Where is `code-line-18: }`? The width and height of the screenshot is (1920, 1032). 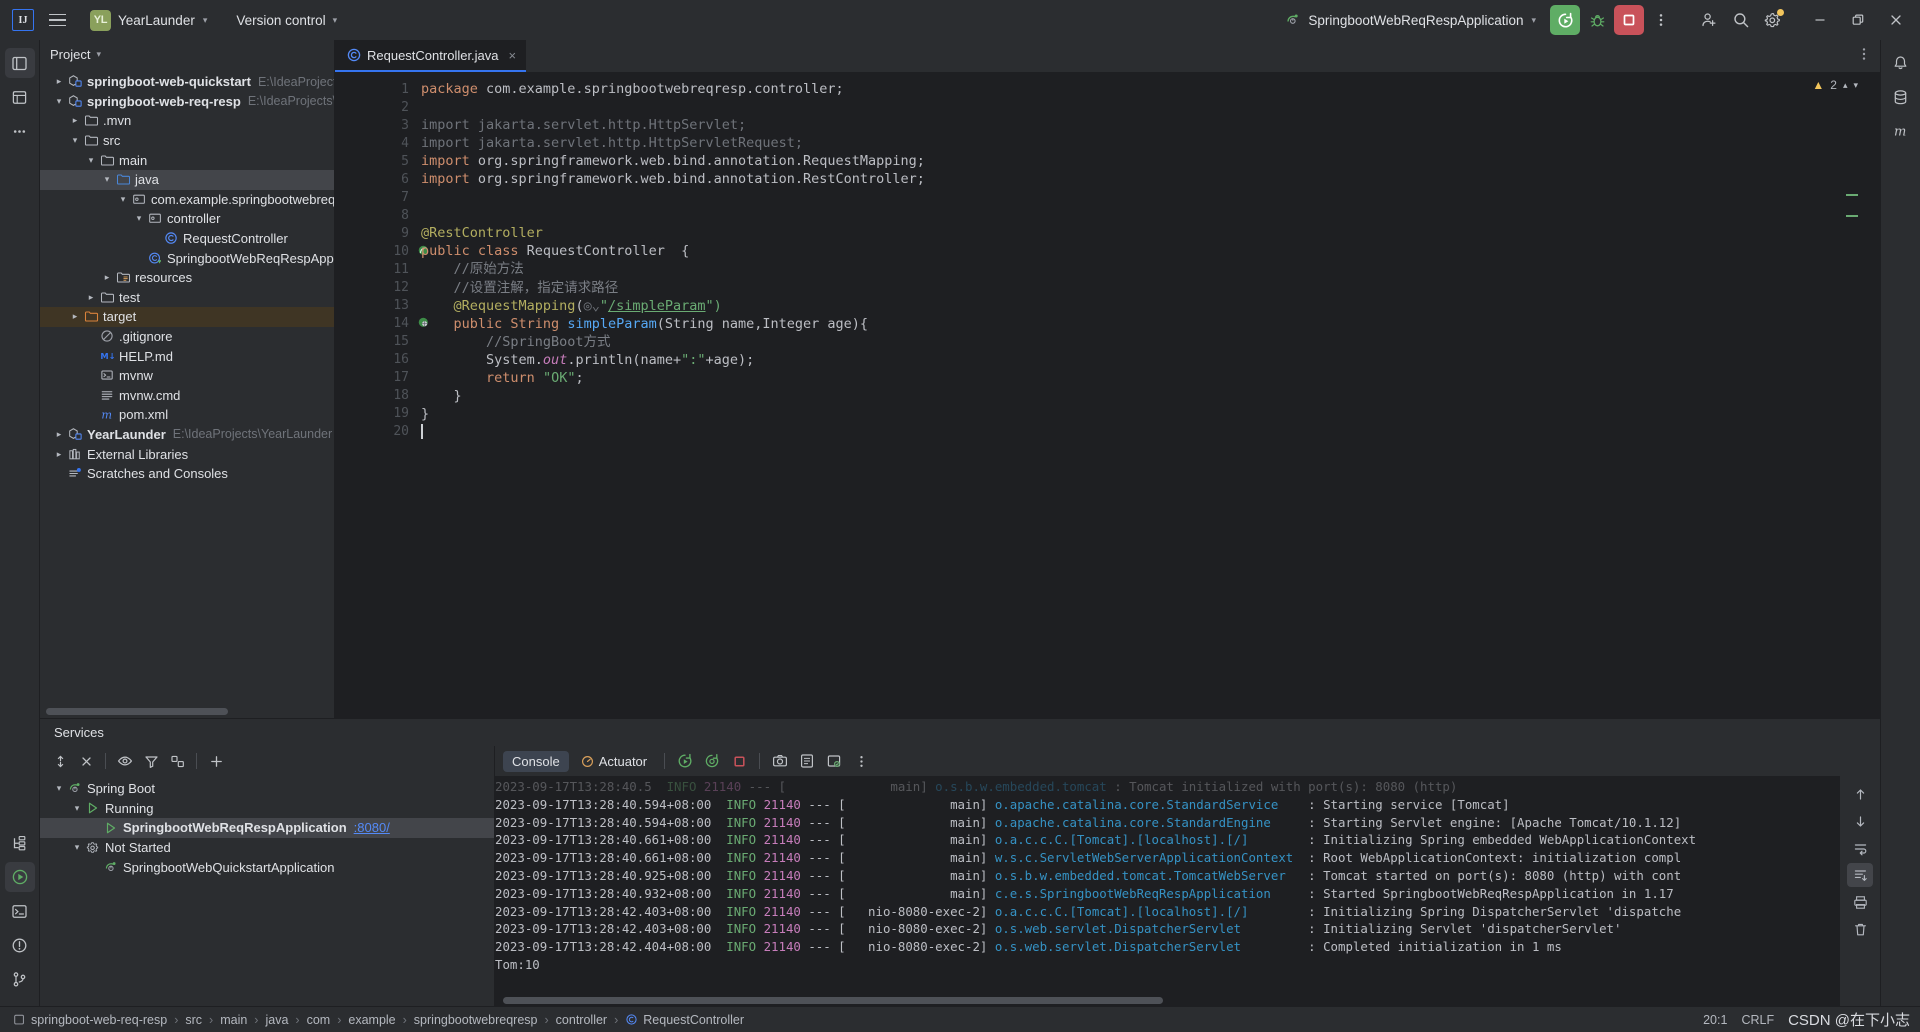
code-line-18: } is located at coordinates (1150, 396).